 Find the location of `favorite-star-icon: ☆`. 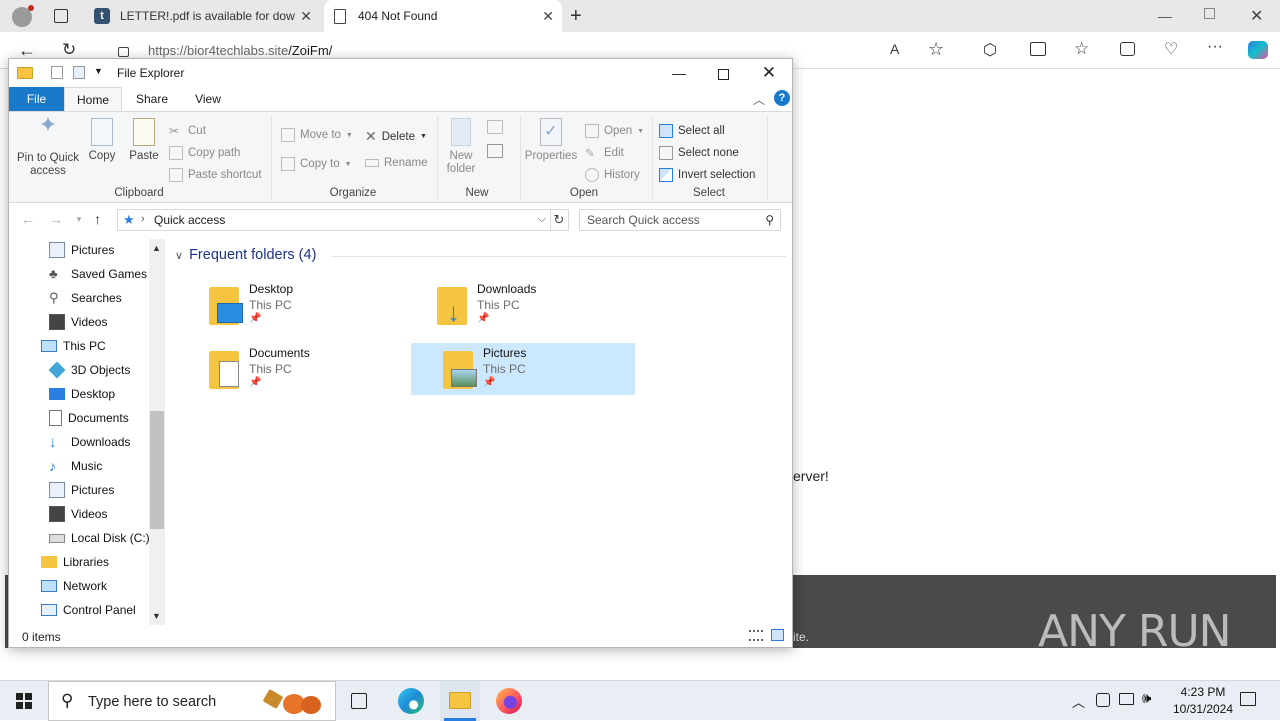

favorite-star-icon: ☆ is located at coordinates (936, 49).